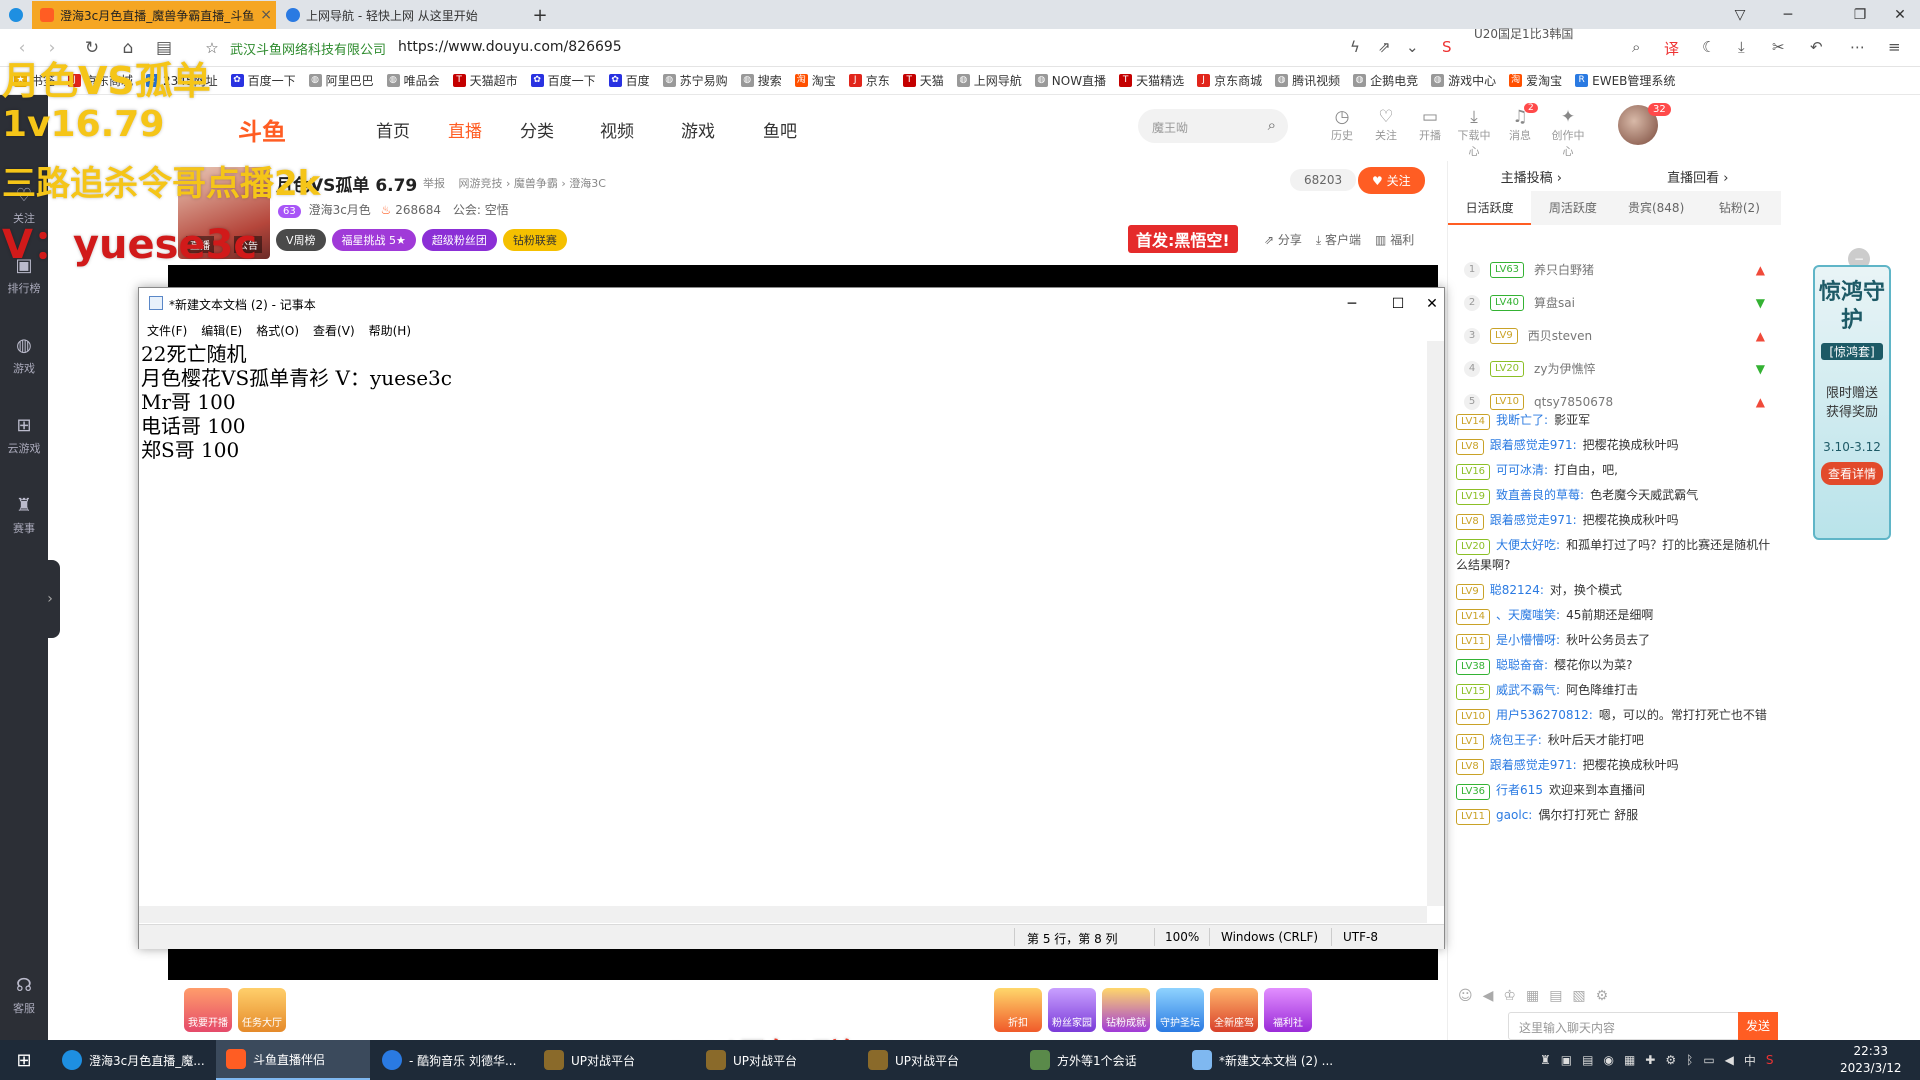  I want to click on diamond-league-tag: 钻粉联赛, so click(534, 240).